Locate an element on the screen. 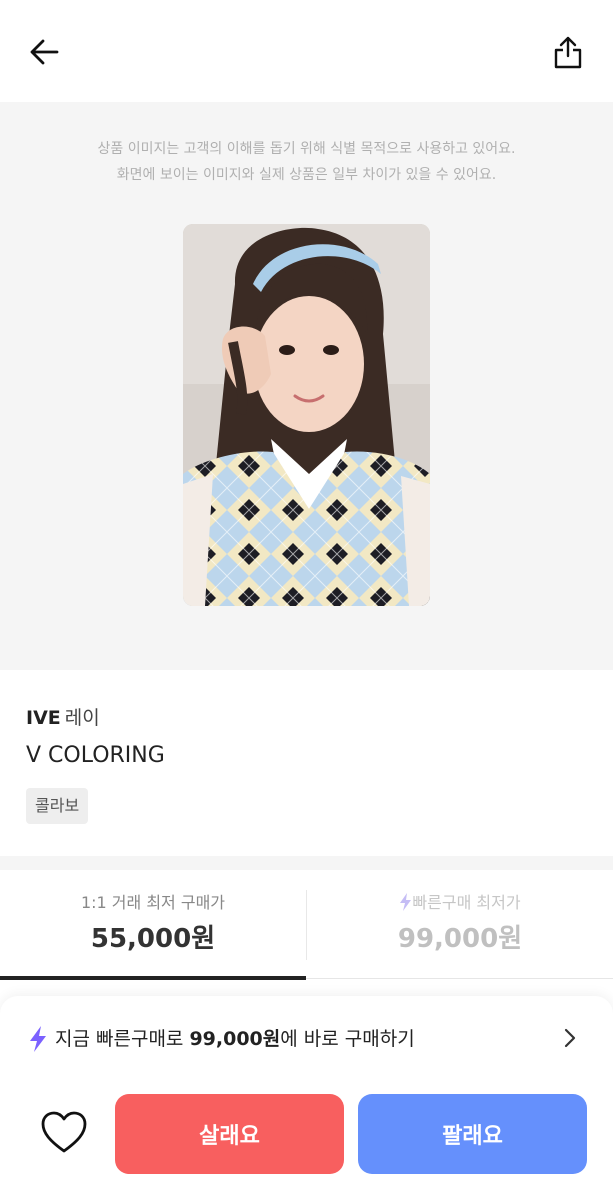  tab-one-on-one-price: 1:1 거래 최저 구매가 55,000원 is located at coordinates (153, 925).